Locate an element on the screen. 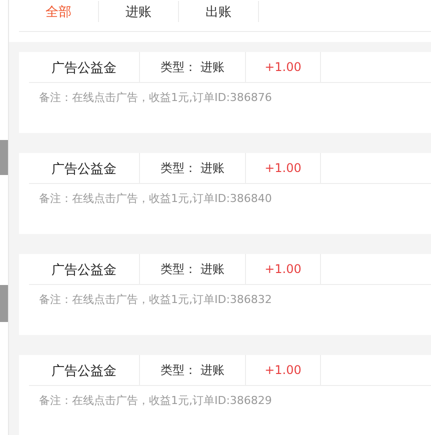  record-note: 备注：在线点击广告，收益1元,订单ID:386832 is located at coordinates (155, 299).